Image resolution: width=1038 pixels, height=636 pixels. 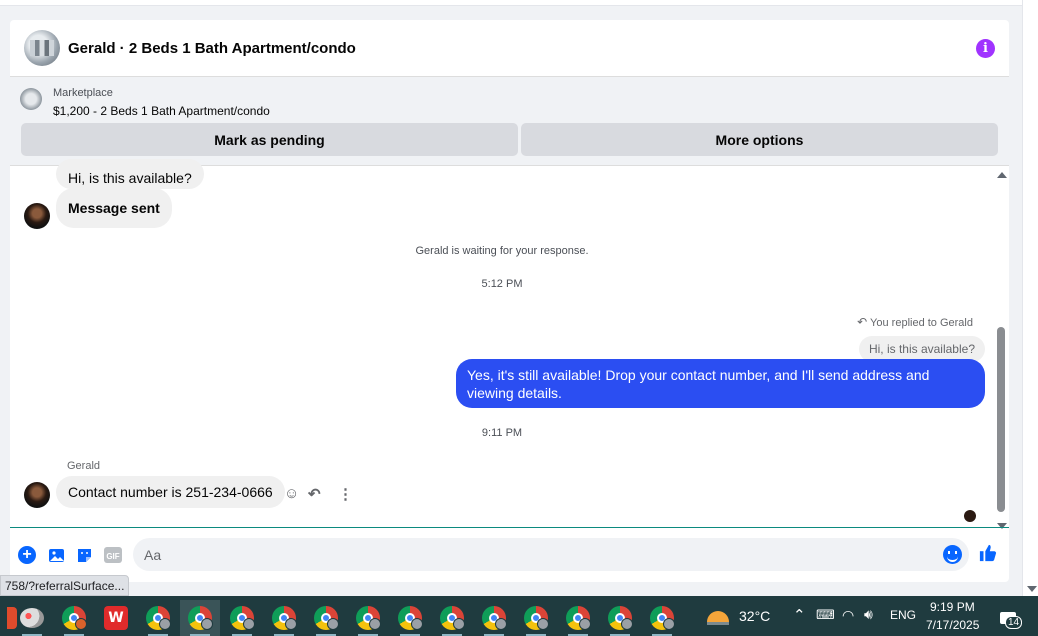 I want to click on thumbs-up-icon, so click(x=988, y=553).